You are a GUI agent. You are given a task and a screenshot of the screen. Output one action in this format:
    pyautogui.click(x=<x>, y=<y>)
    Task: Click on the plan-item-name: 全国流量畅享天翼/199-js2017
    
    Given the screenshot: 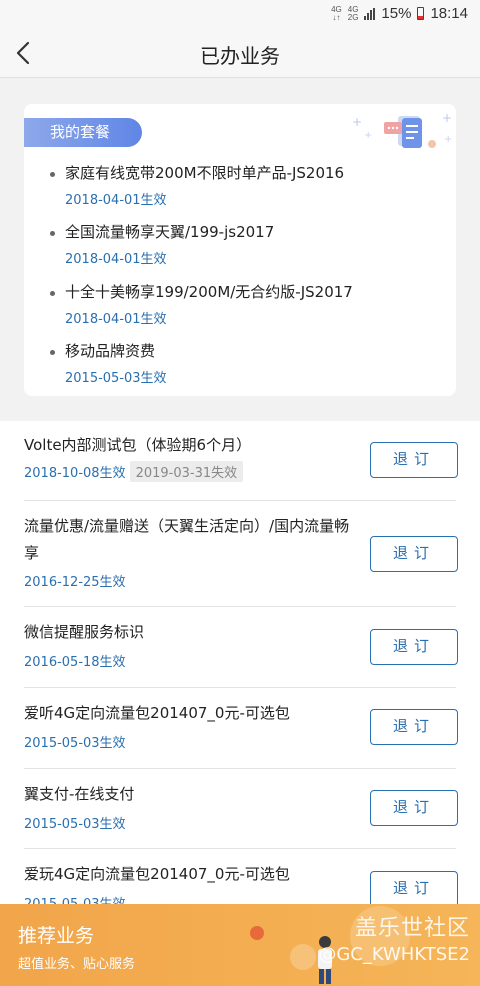 What is the action you would take?
    pyautogui.click(x=170, y=232)
    